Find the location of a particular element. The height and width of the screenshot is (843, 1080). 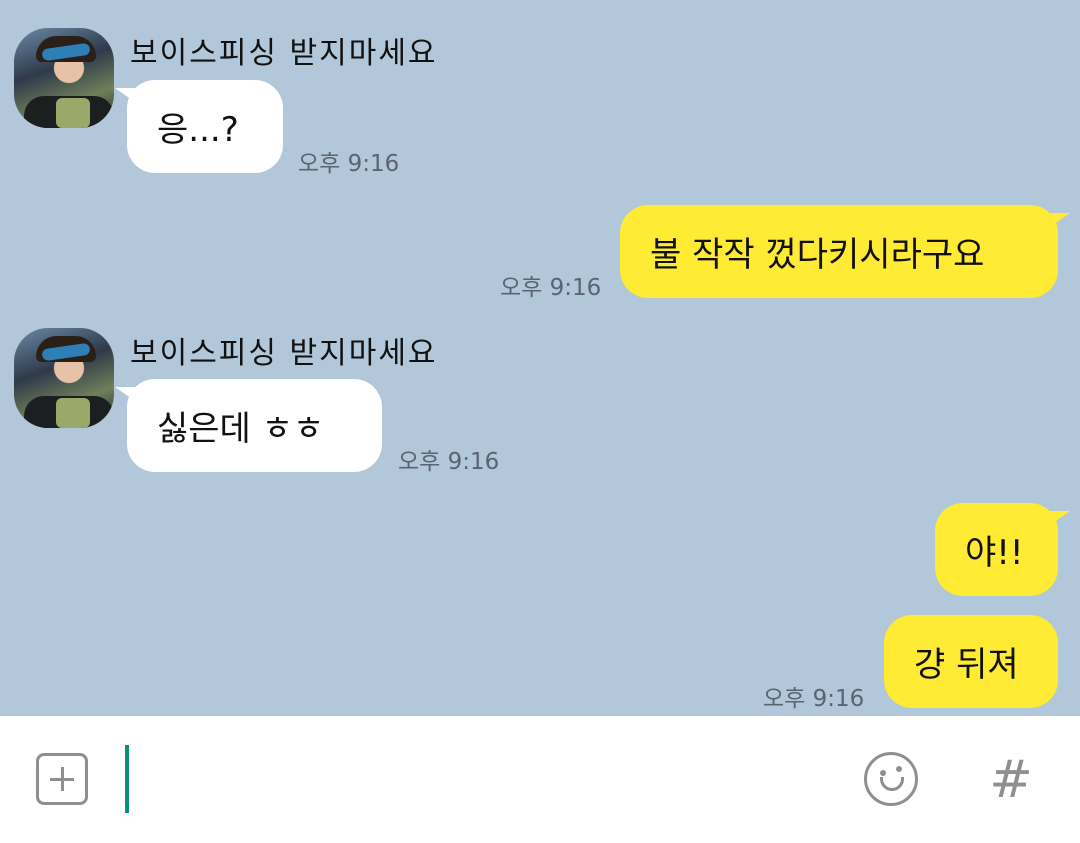

message-input is located at coordinates (485, 780).